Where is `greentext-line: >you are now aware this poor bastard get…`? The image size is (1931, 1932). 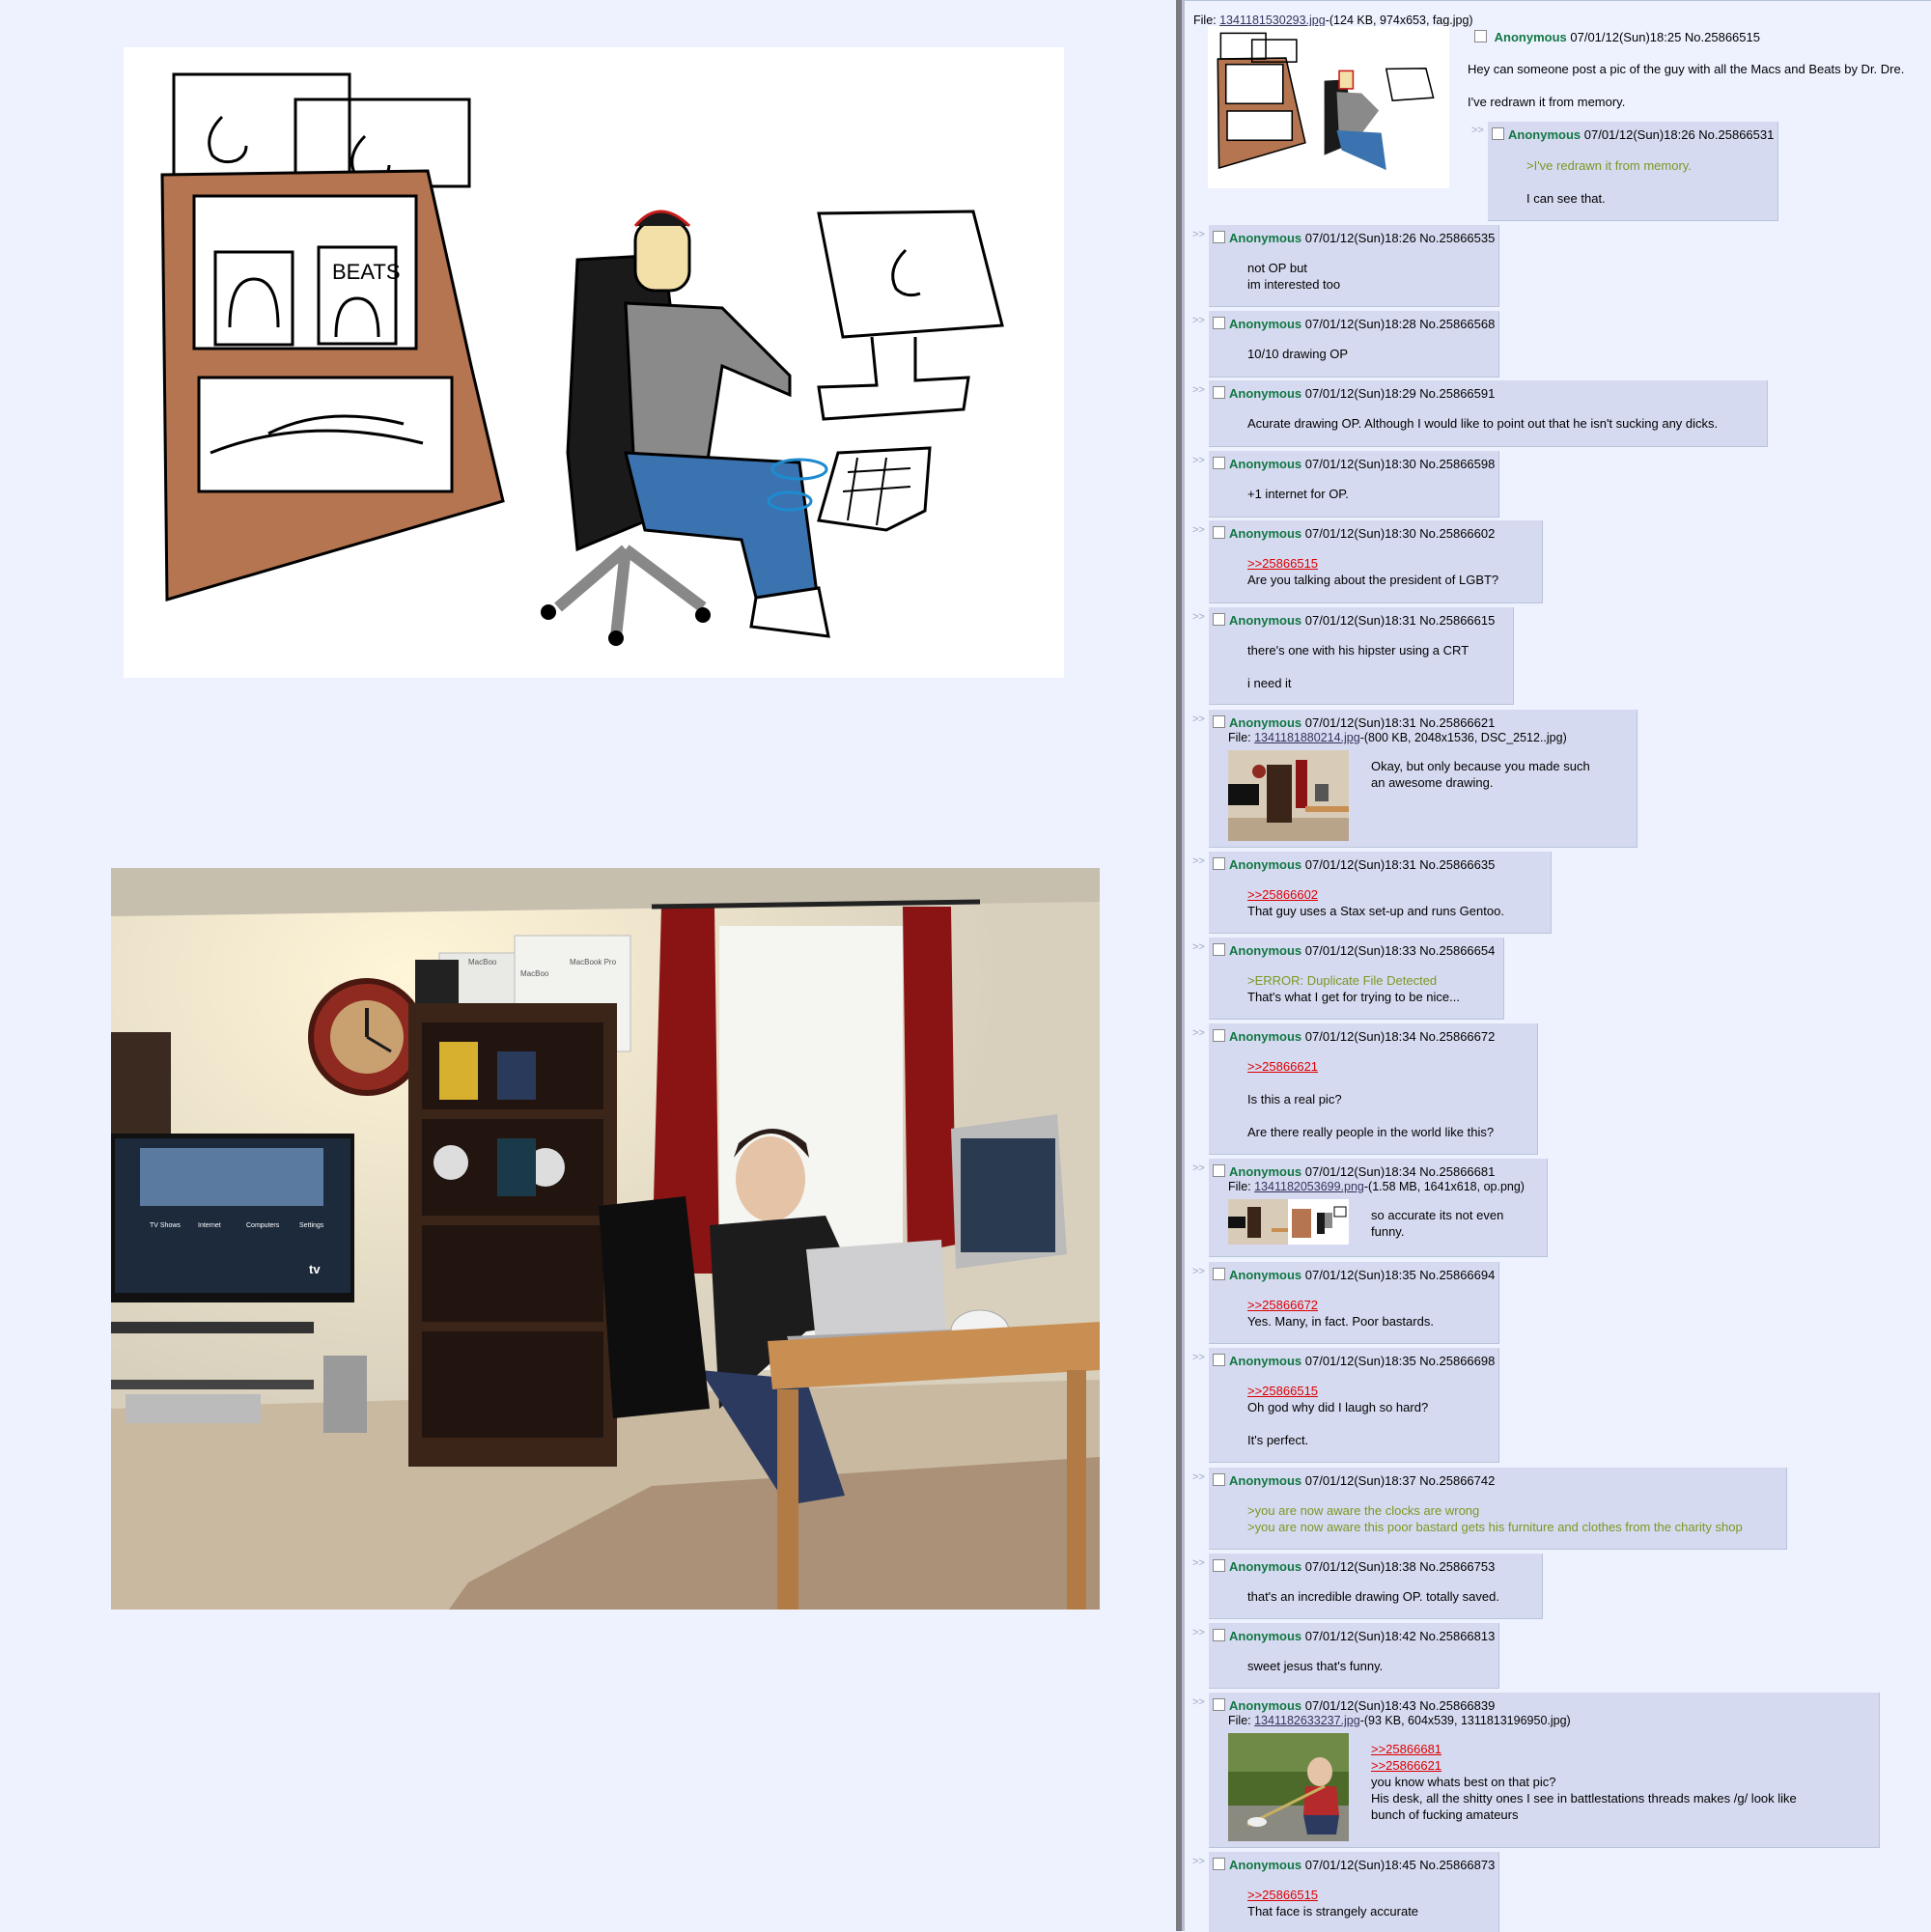
greentext-line: >you are now aware this poor bastard get… is located at coordinates (1495, 1527).